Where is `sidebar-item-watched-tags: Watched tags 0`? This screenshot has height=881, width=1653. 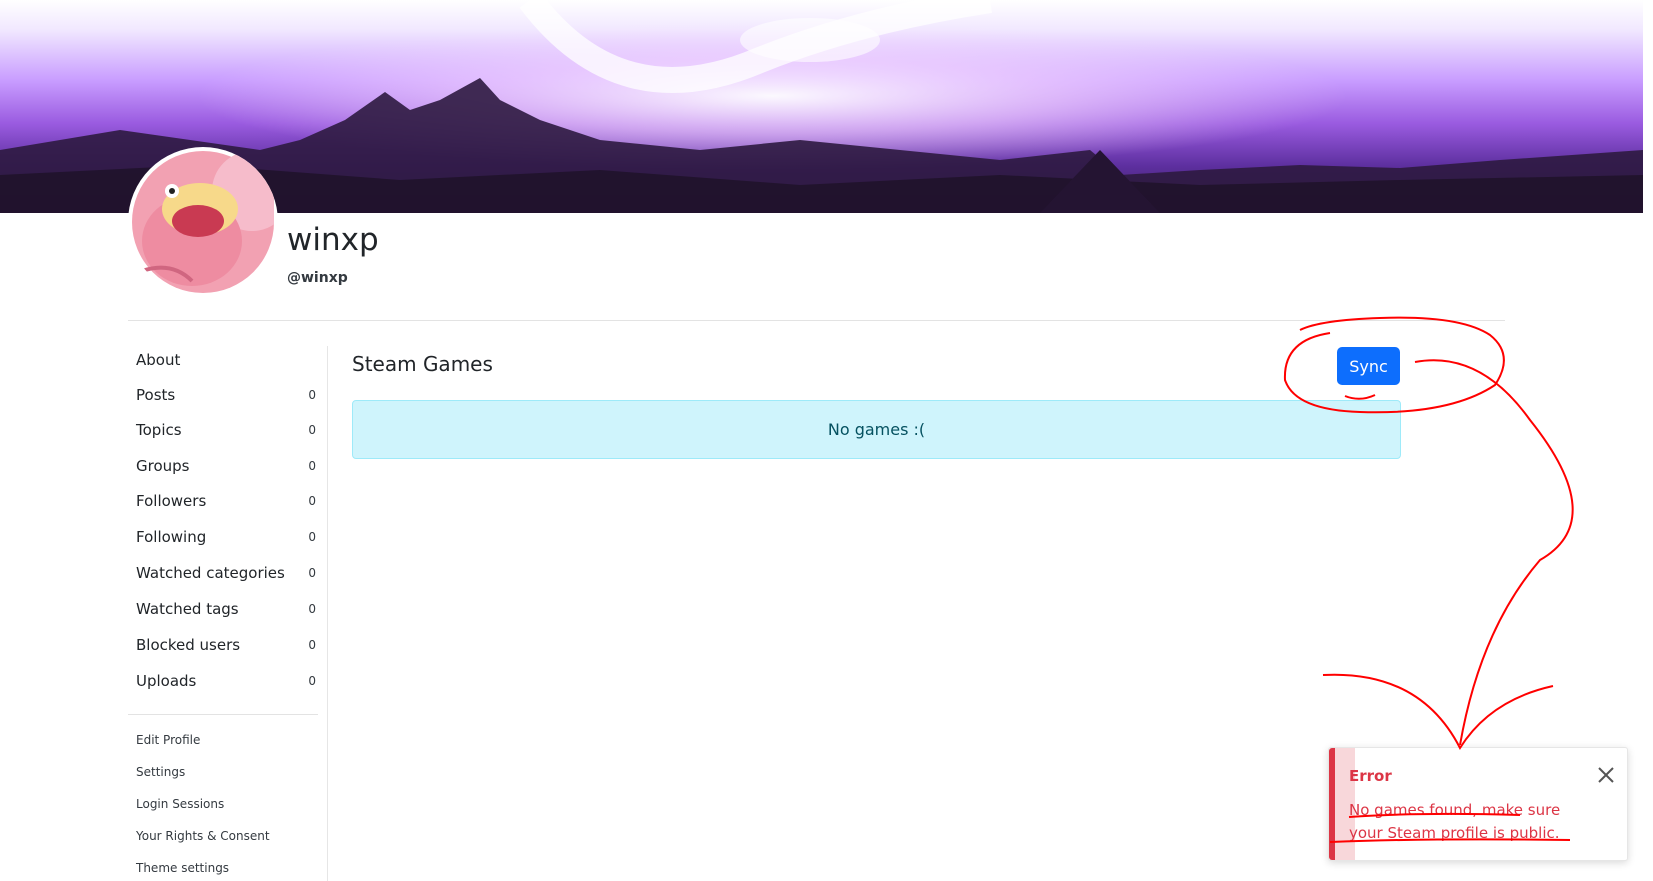 sidebar-item-watched-tags: Watched tags 0 is located at coordinates (223, 609).